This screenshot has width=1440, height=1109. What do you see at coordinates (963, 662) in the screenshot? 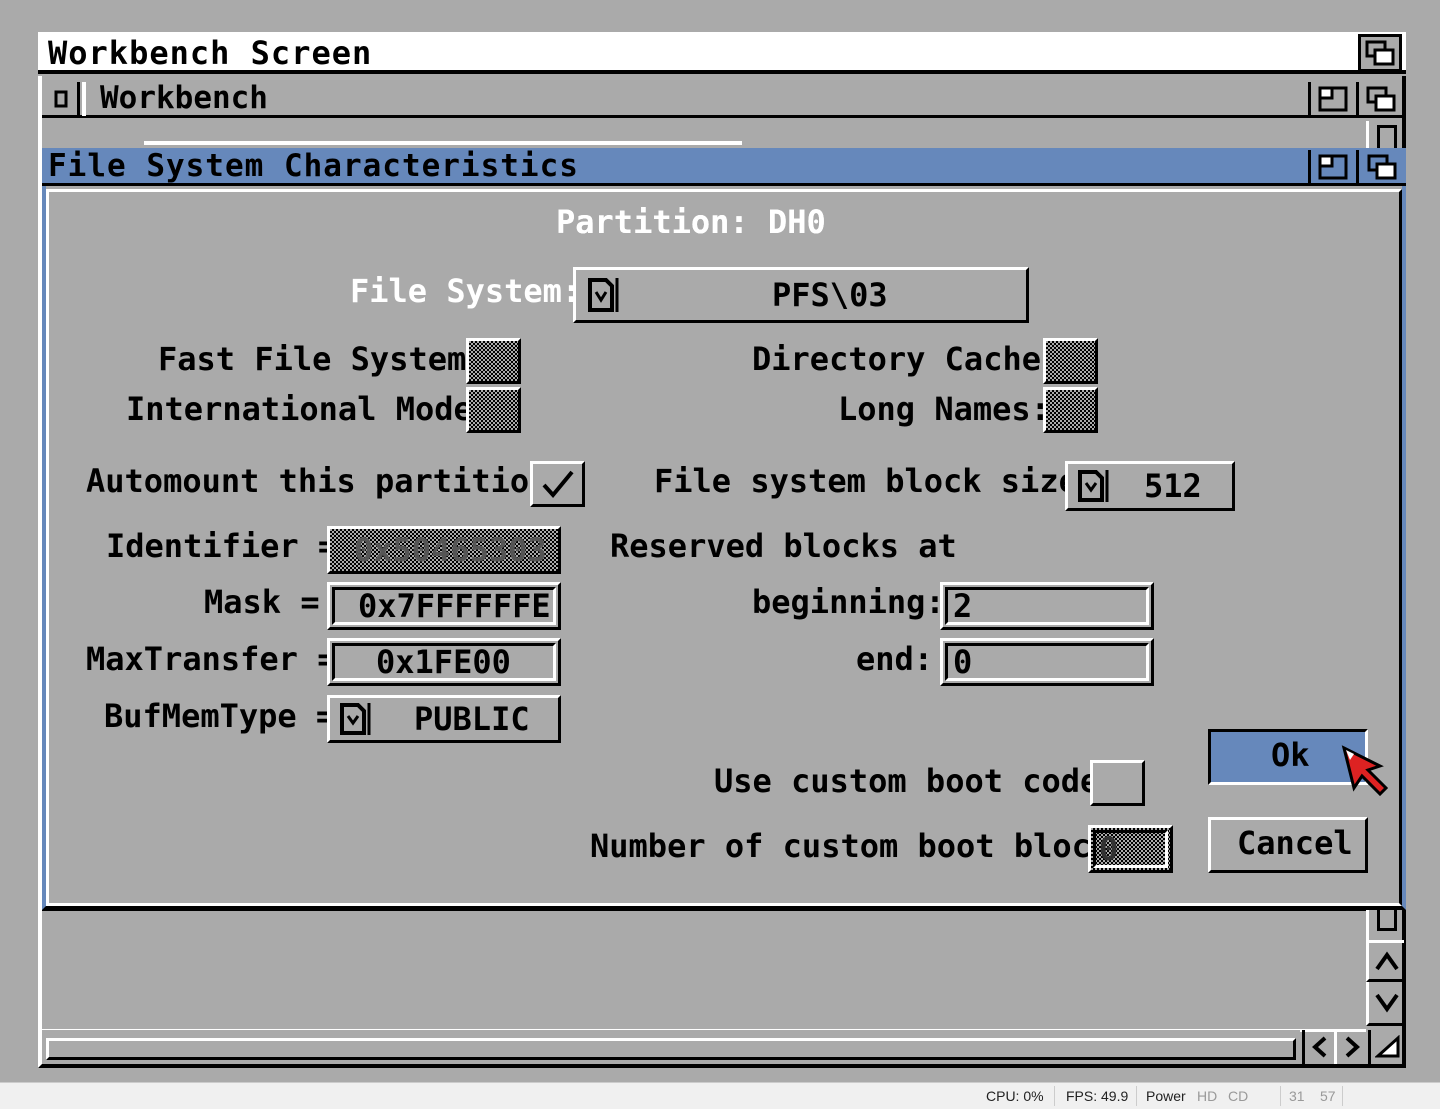
I see `end-value: 0` at bounding box center [963, 662].